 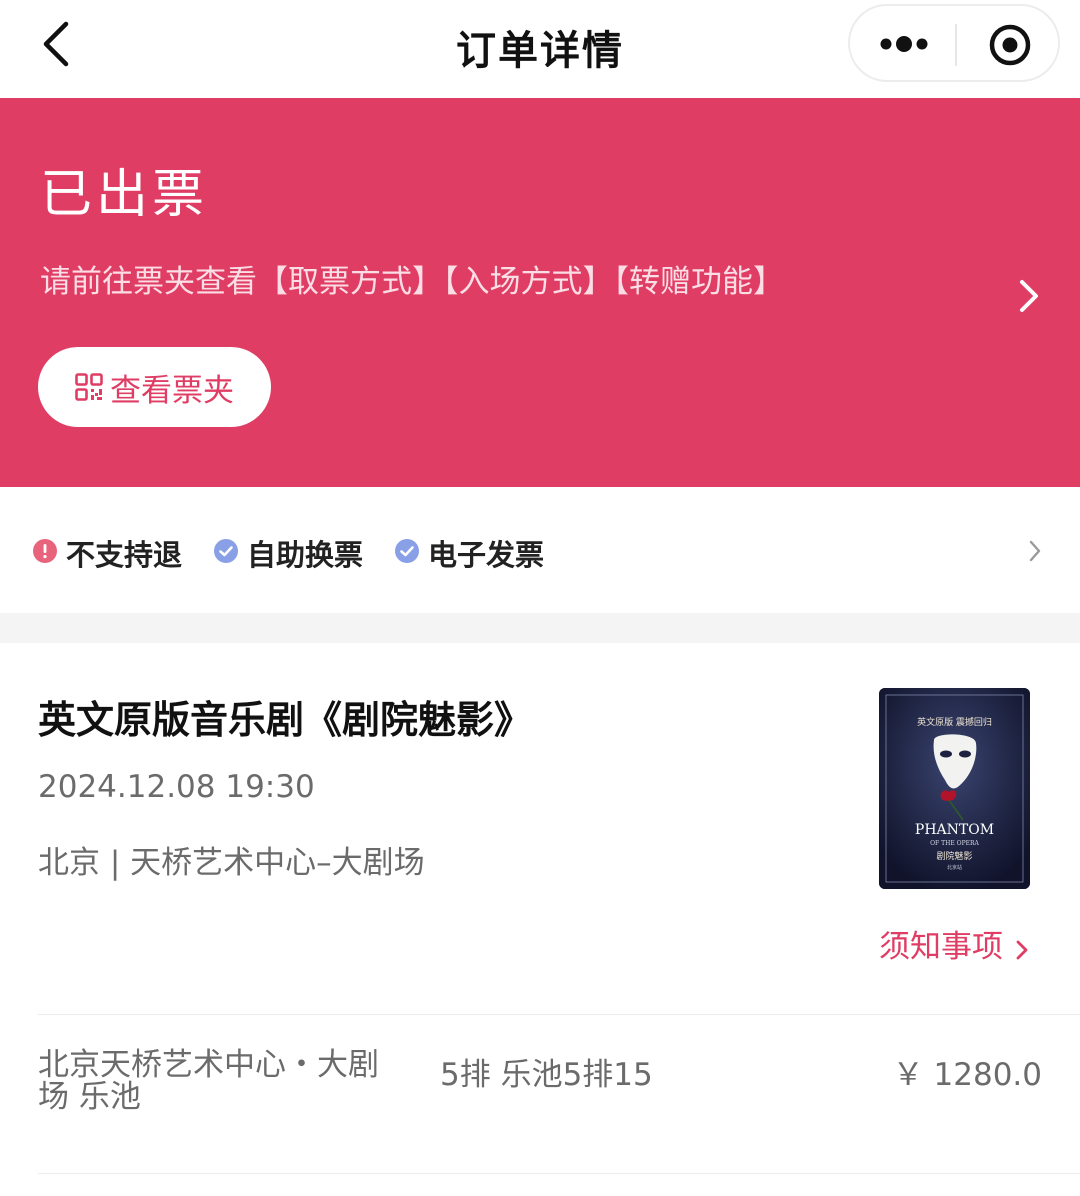 What do you see at coordinates (941, 947) in the screenshot?
I see `notice-label: 须知事项` at bounding box center [941, 947].